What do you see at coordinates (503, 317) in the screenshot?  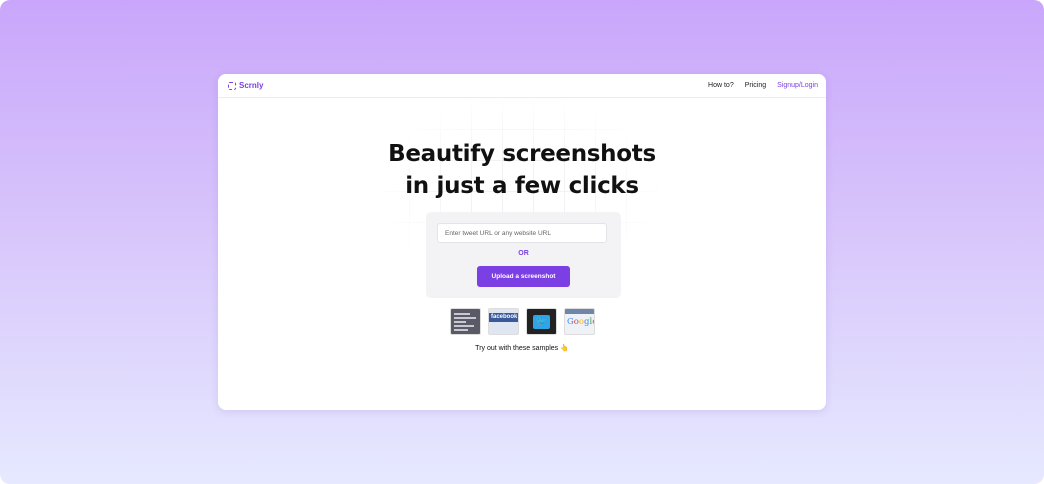 I see `facebook-sample-icon: facebook` at bounding box center [503, 317].